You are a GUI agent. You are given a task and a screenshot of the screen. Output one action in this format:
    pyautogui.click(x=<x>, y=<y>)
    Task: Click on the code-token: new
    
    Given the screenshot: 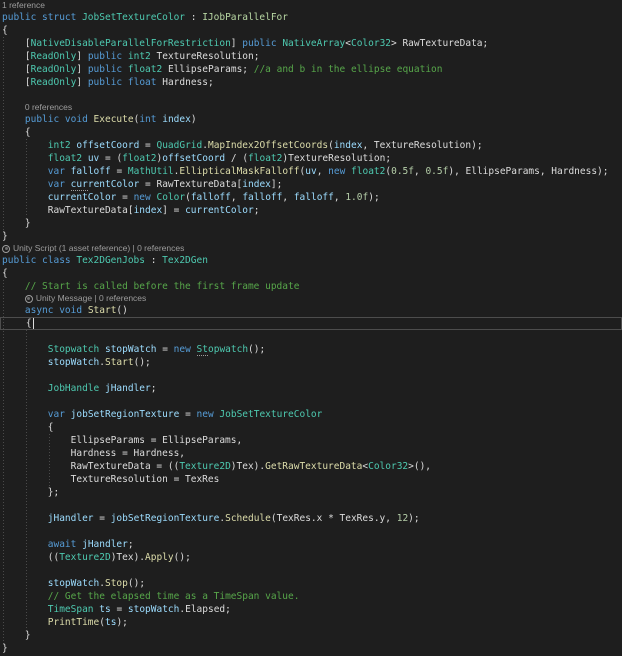 What is the action you would take?
    pyautogui.click(x=142, y=197)
    